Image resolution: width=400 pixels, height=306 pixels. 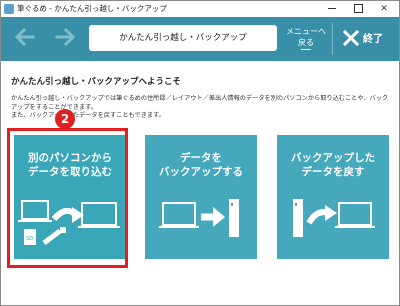 I want to click on close-button: ✕, so click(x=384, y=9).